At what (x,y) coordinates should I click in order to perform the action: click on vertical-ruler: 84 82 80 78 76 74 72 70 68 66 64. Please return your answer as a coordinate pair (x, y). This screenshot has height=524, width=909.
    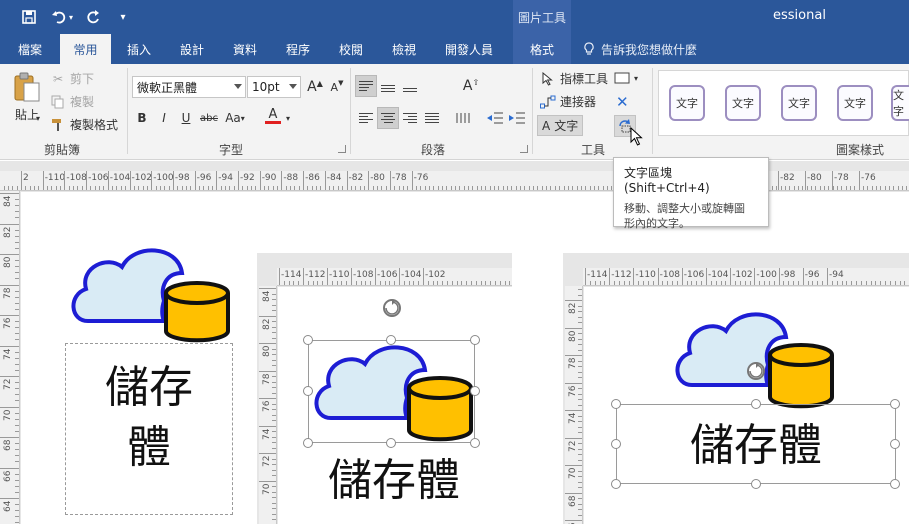
    Looking at the image, I should click on (10, 357).